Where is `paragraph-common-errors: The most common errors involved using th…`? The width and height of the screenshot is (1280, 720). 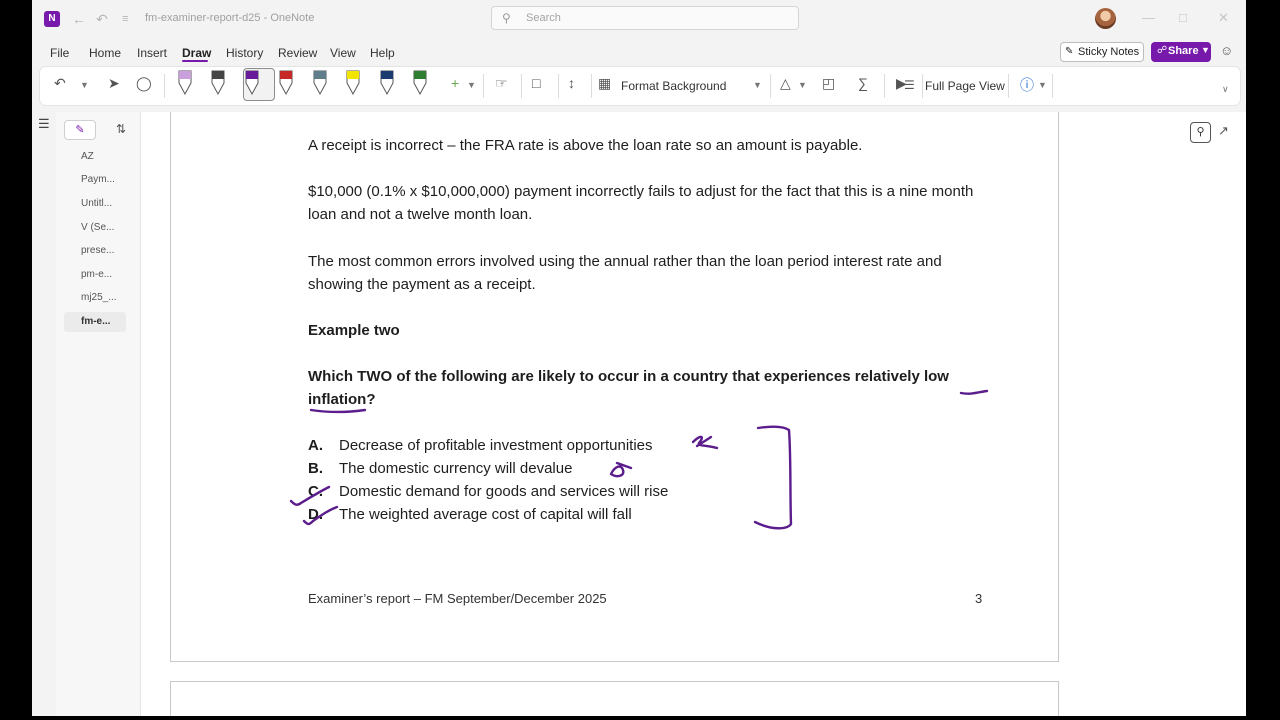 paragraph-common-errors: The most common errors involved using th… is located at coordinates (625, 273).